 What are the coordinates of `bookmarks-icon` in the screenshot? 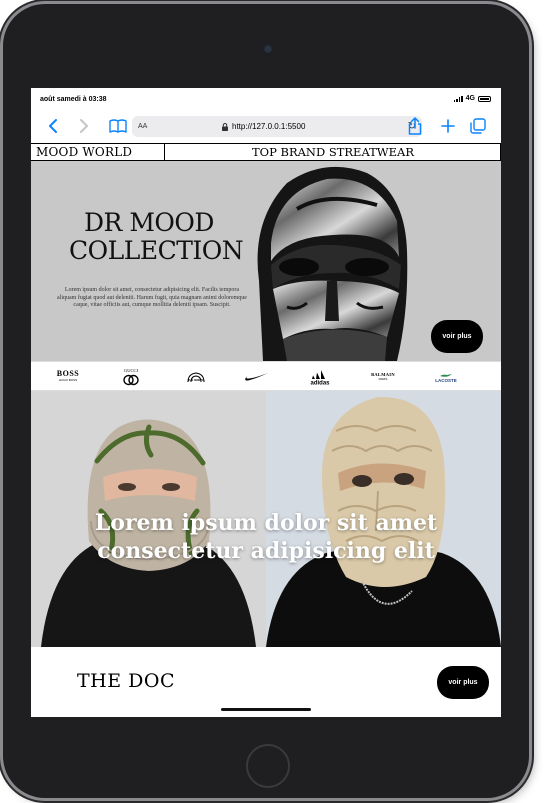 It's located at (118, 126).